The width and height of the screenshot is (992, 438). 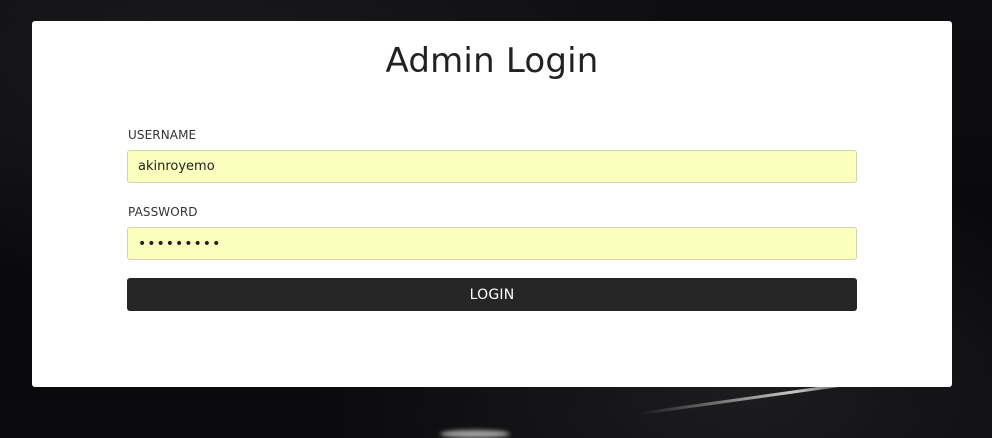 I want to click on background-light-glow, so click(x=475, y=434).